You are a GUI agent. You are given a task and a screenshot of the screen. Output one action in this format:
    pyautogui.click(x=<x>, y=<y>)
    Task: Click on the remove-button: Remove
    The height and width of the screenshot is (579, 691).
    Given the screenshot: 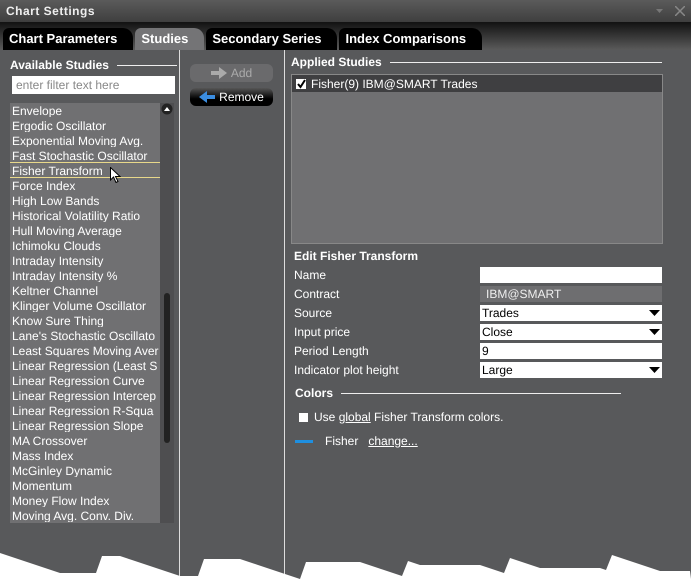 What is the action you would take?
    pyautogui.click(x=231, y=97)
    